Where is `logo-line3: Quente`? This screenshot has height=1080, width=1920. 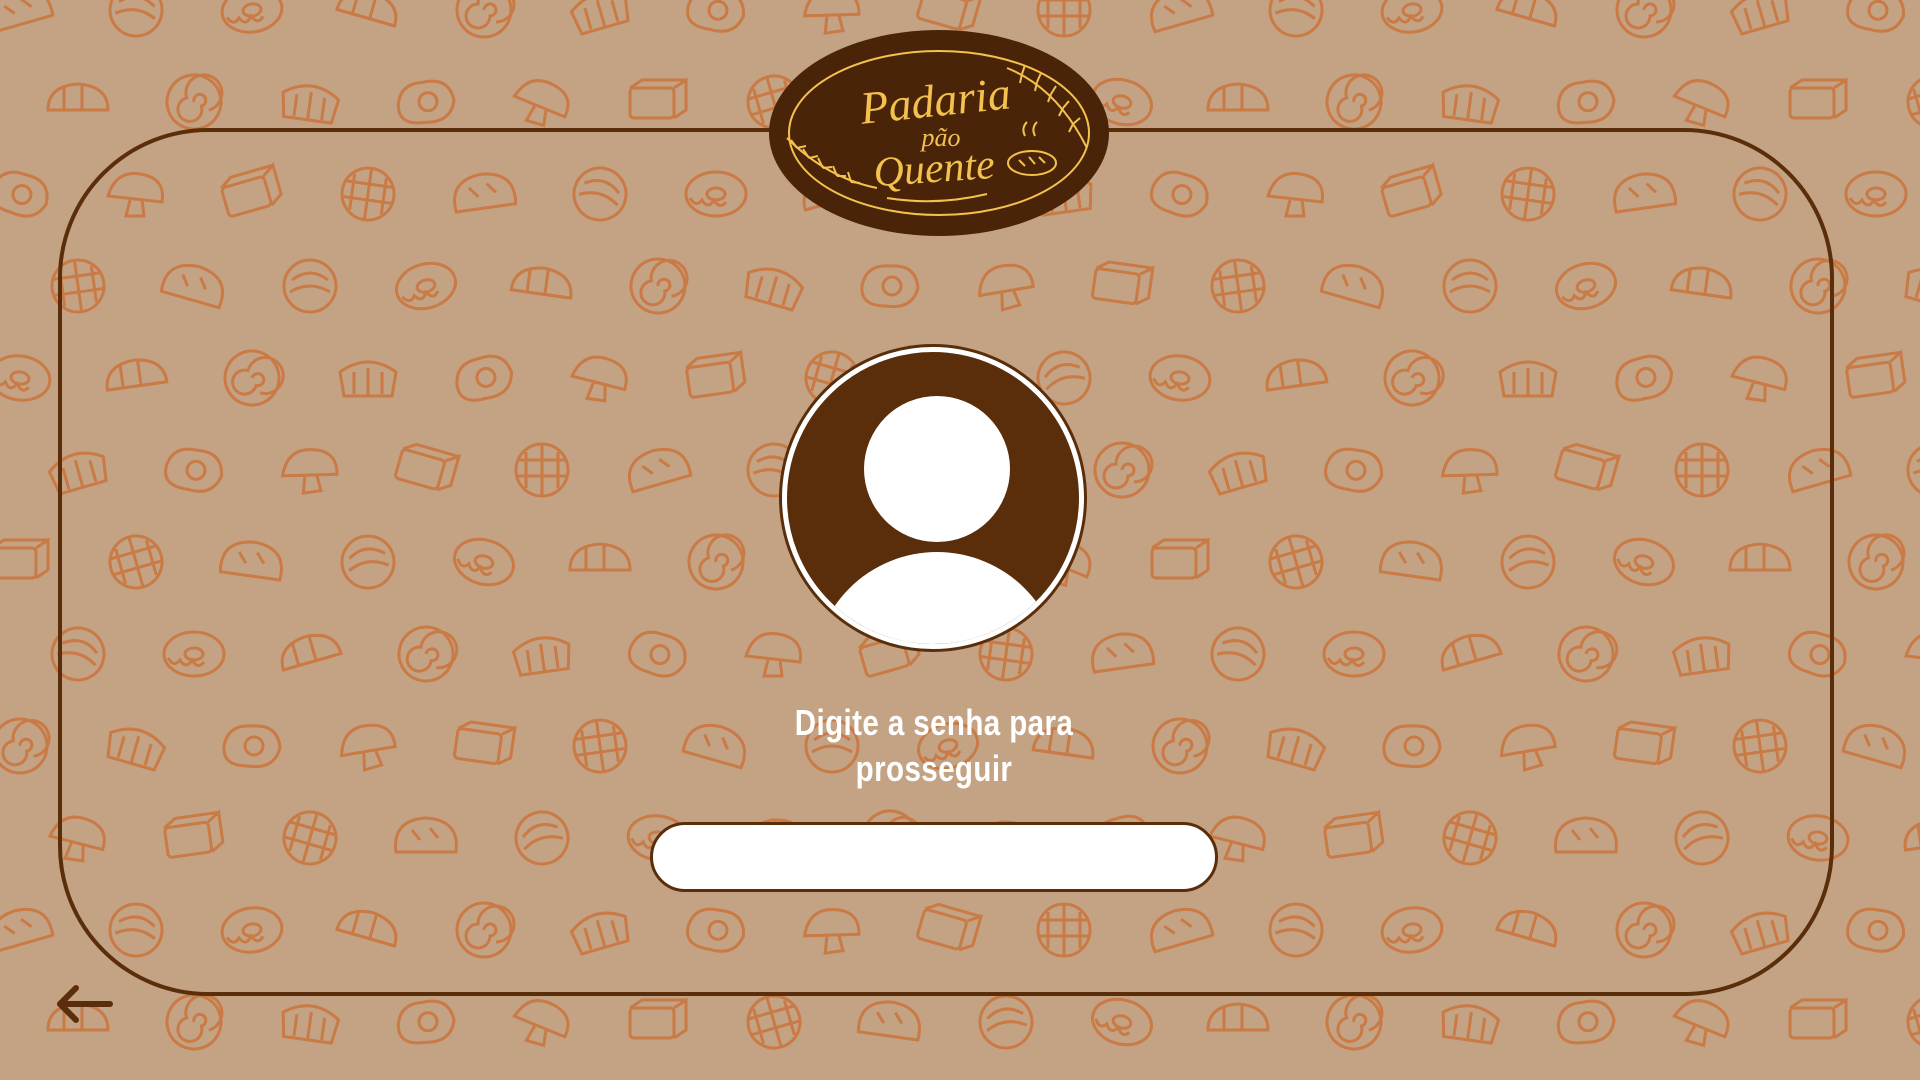 logo-line3: Quente is located at coordinates (934, 169).